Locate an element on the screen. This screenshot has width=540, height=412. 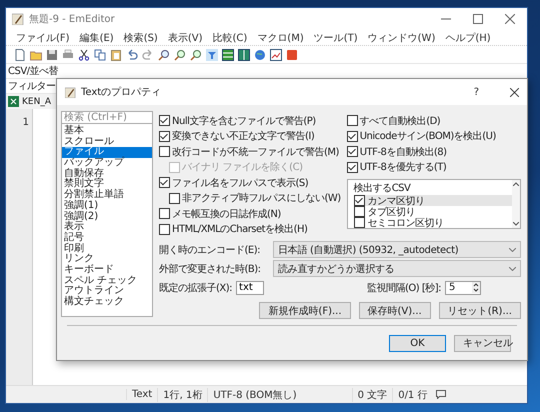
encoding-dropdown: 日本語 (自動選択) (50932, _autodetect) is located at coordinates (397, 249).